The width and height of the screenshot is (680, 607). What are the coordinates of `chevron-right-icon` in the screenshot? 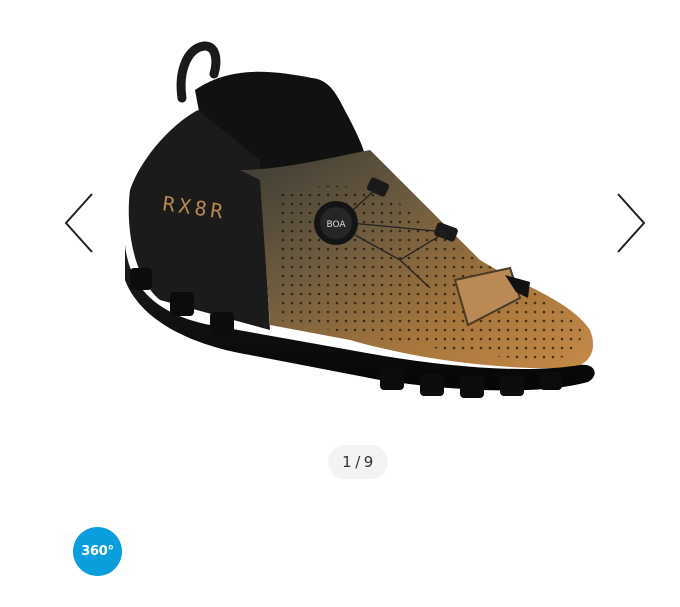 It's located at (631, 223).